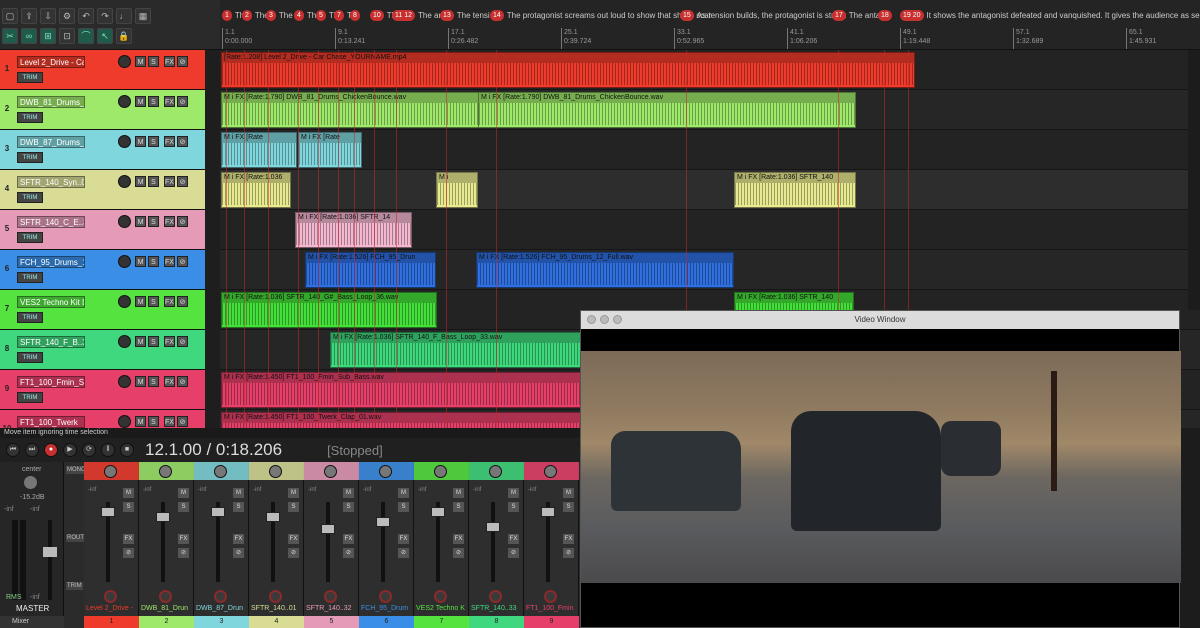 The width and height of the screenshot is (1200, 628). What do you see at coordinates (67, 36) in the screenshot?
I see `group-icon: ⊡` at bounding box center [67, 36].